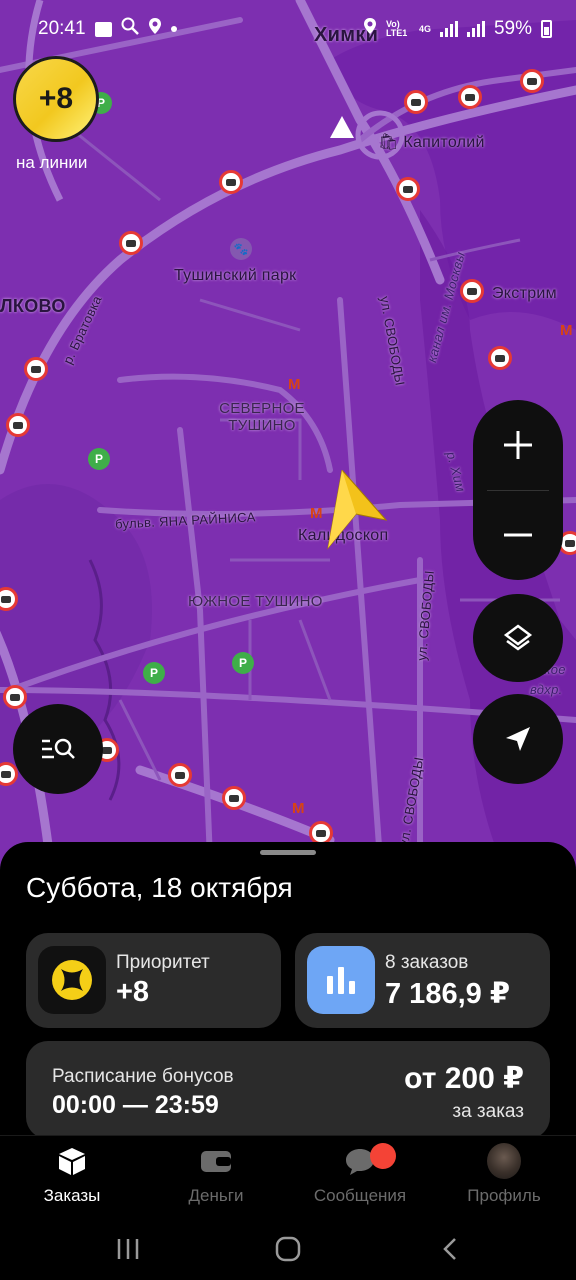 The width and height of the screenshot is (576, 1280). What do you see at coordinates (62, 28) in the screenshot?
I see `status-time: 20:41` at bounding box center [62, 28].